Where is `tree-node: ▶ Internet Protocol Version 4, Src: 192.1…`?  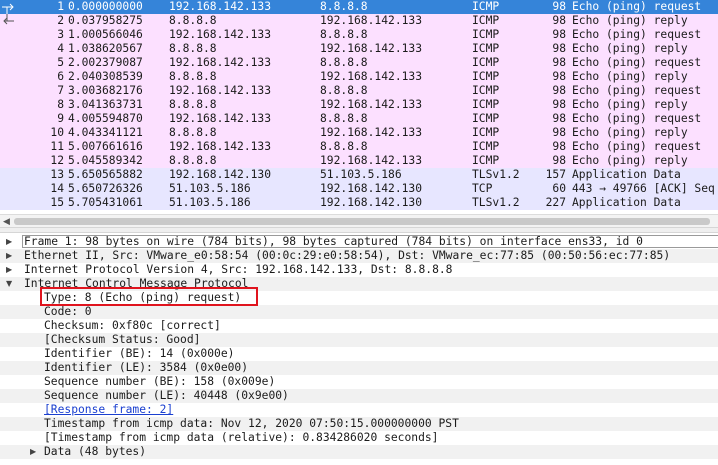
tree-node: ▶ Internet Protocol Version 4, Src: 192.1… is located at coordinates (359, 270).